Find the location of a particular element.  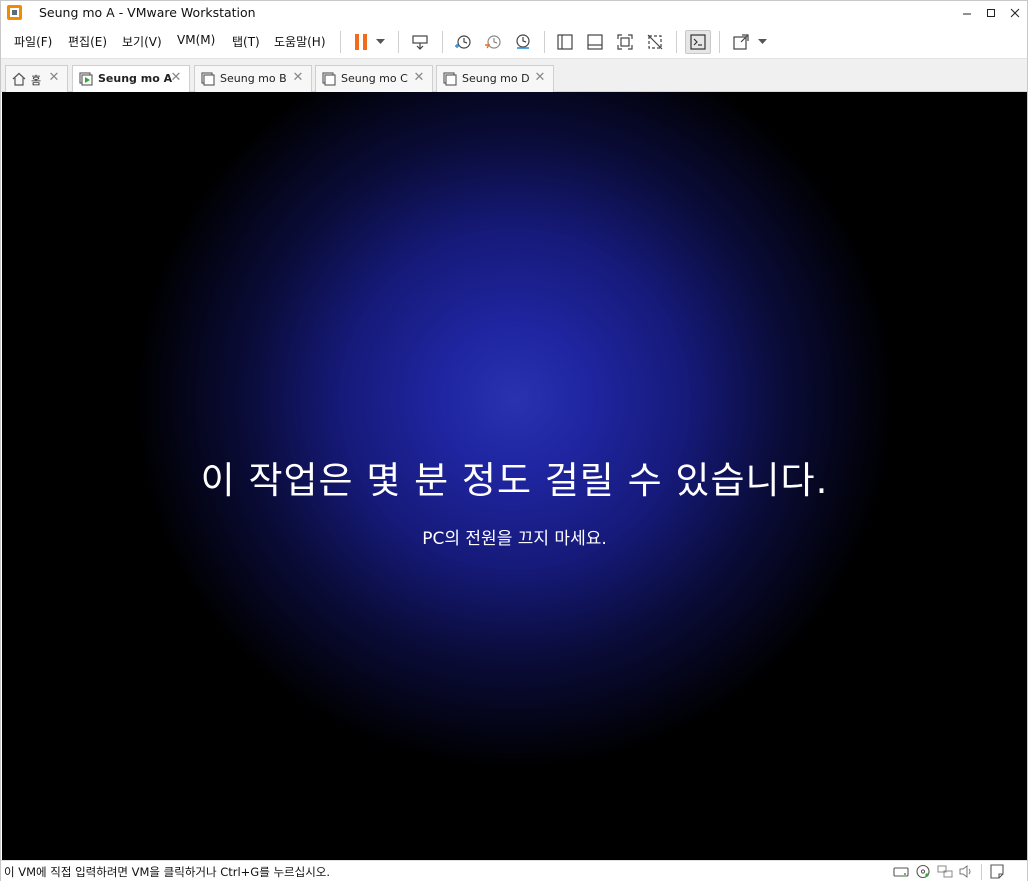

tab-seung-mo-b: Seung mo B ✕ is located at coordinates (253, 78).